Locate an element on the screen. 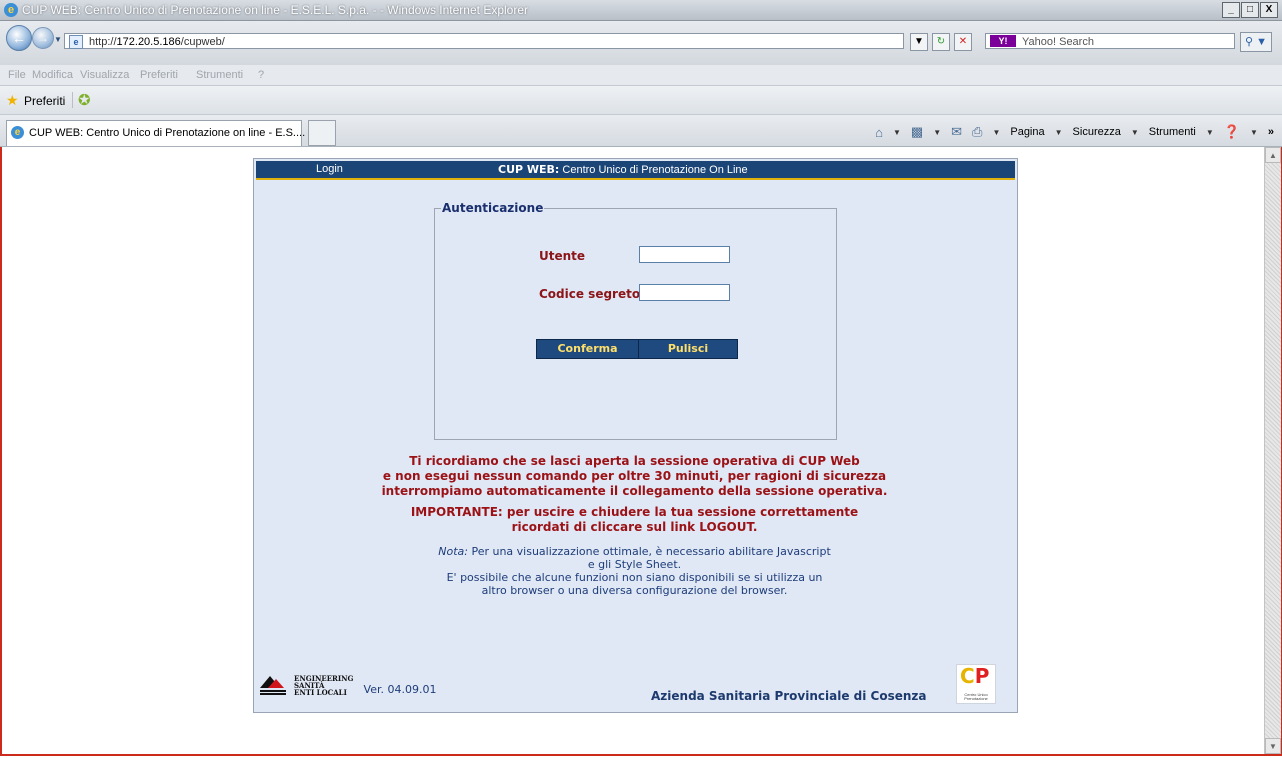 The image size is (1282, 758). strumenti-menu: Strumenti is located at coordinates (1172, 132).